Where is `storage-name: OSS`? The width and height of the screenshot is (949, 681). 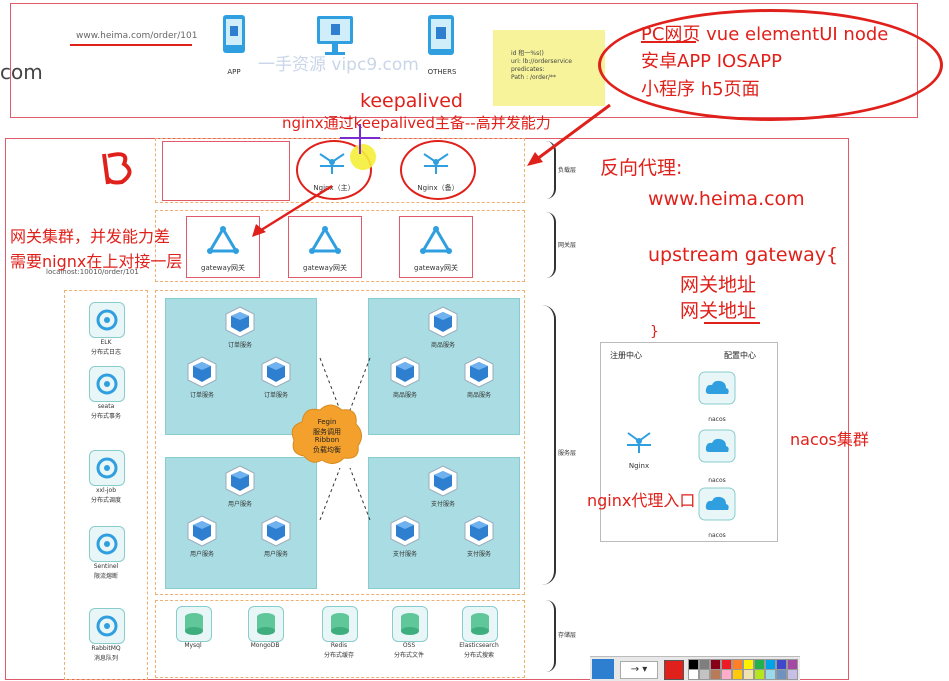 storage-name: OSS is located at coordinates (409, 645).